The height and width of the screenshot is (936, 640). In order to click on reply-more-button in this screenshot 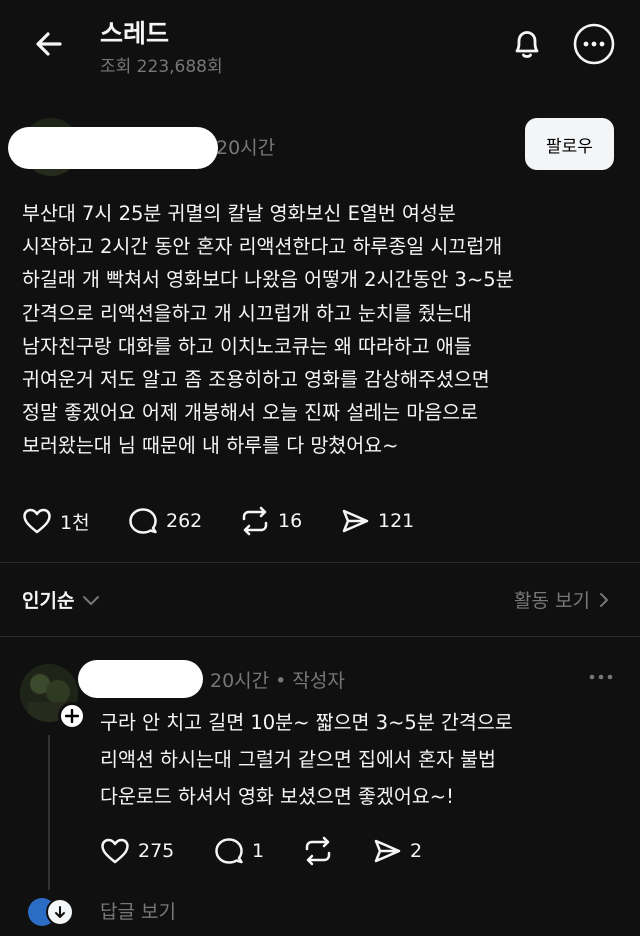, I will do `click(601, 677)`.